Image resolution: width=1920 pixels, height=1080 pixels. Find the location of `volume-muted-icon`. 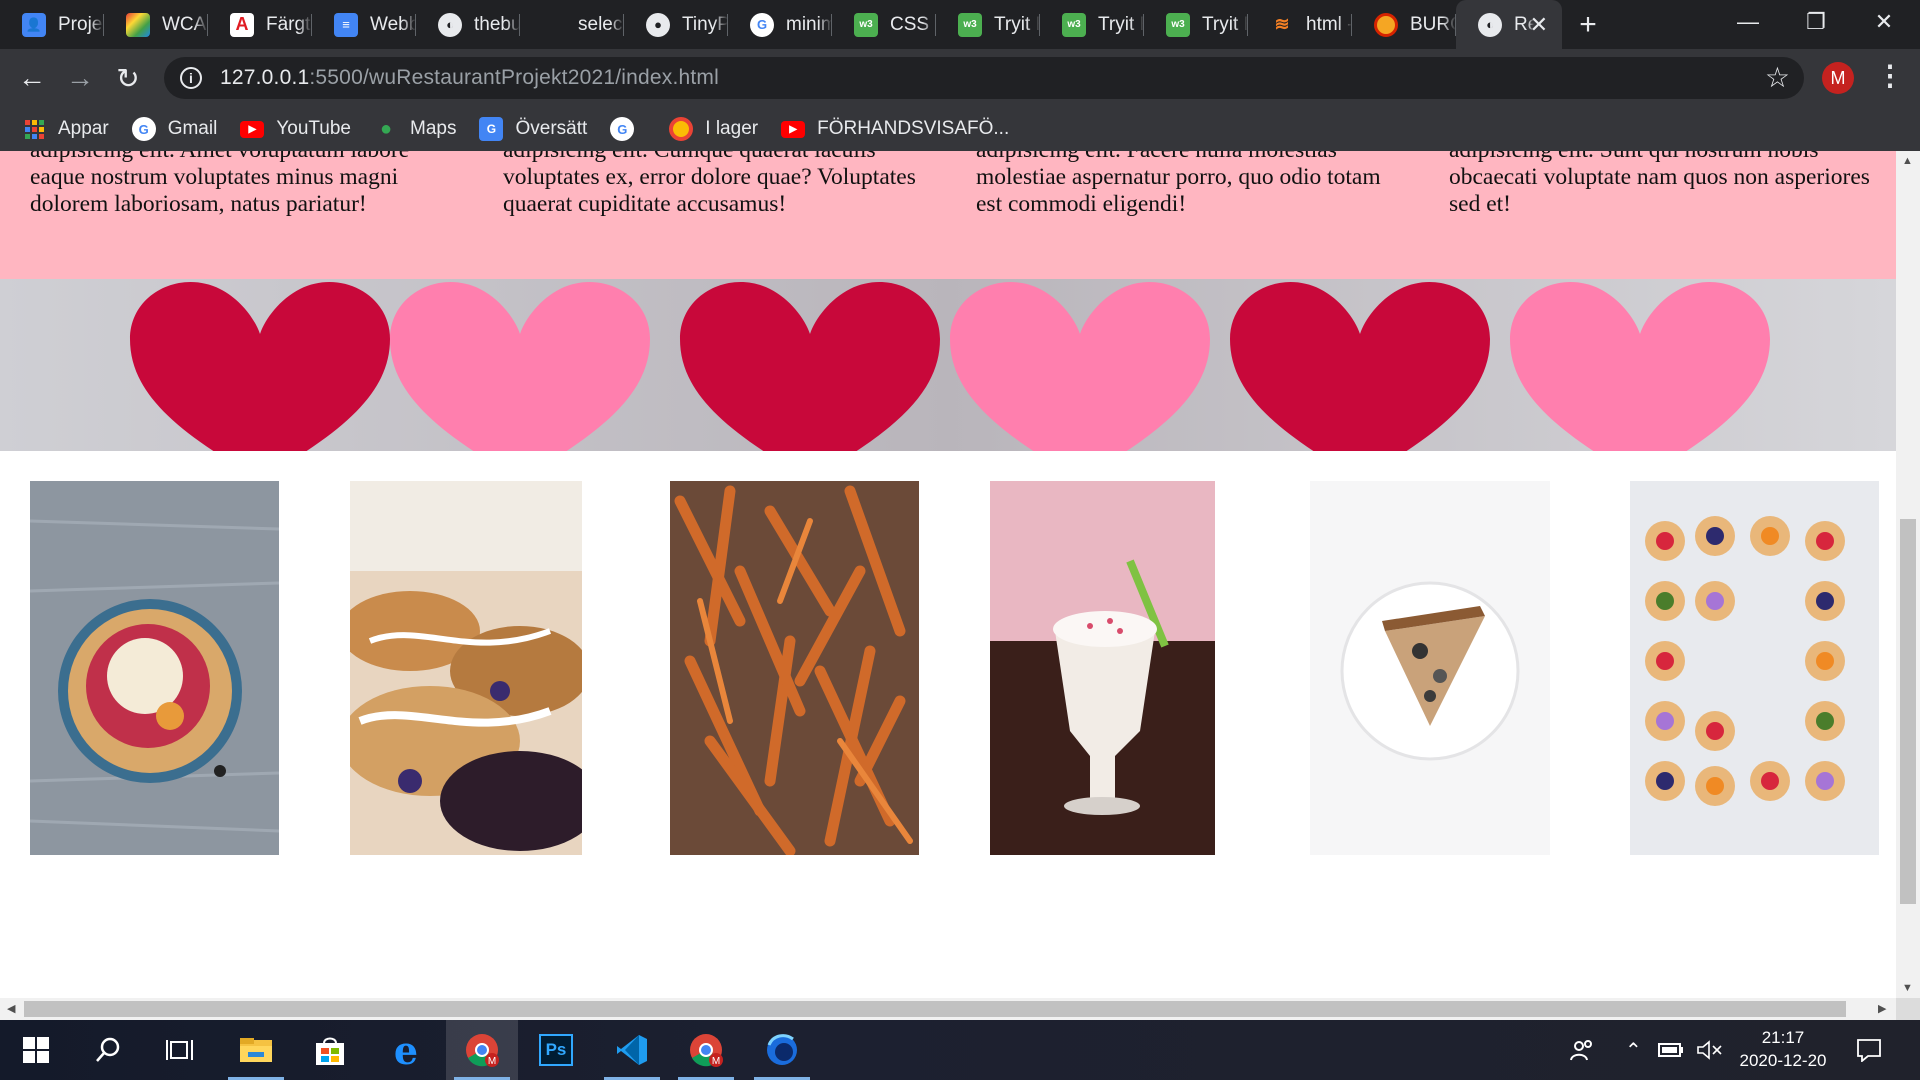

volume-muted-icon is located at coordinates (1709, 1050).